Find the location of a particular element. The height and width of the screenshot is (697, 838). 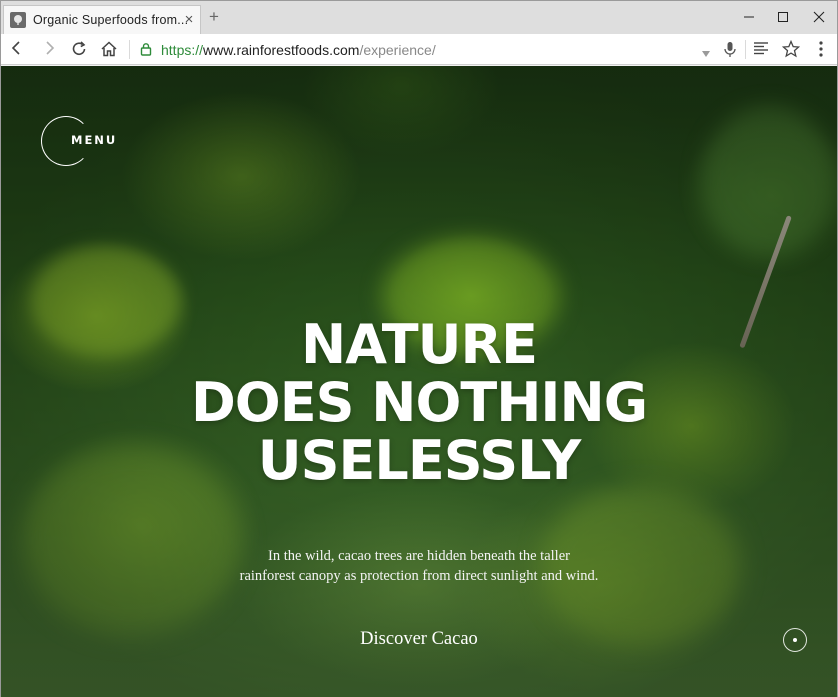

tab-close-icon: × is located at coordinates (189, 20).